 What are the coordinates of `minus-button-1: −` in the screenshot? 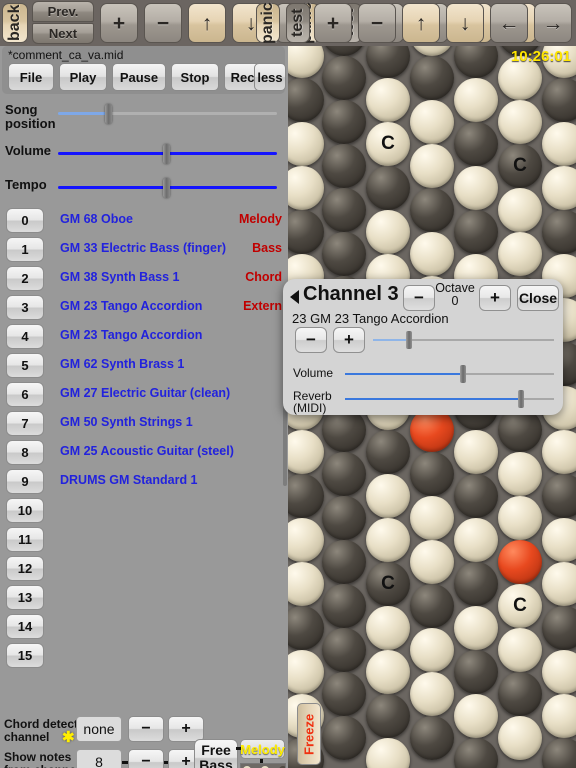 It's located at (163, 23).